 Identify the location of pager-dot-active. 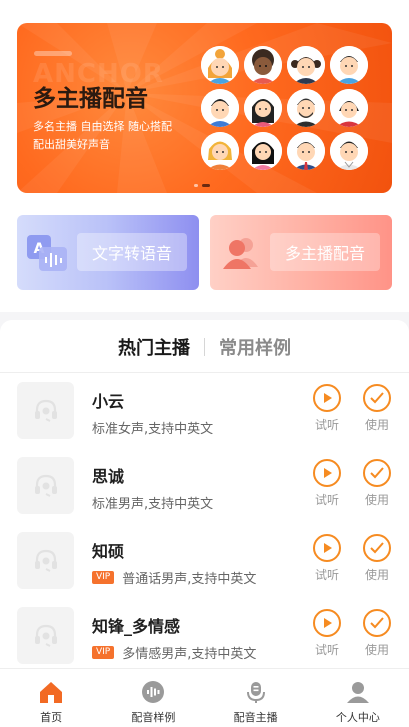
(206, 185).